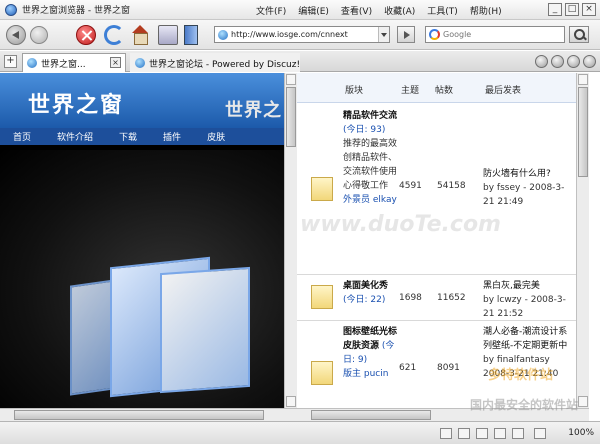 This screenshot has width=600, height=444. Describe the element at coordinates (579, 34) in the screenshot. I see `search-button` at that location.